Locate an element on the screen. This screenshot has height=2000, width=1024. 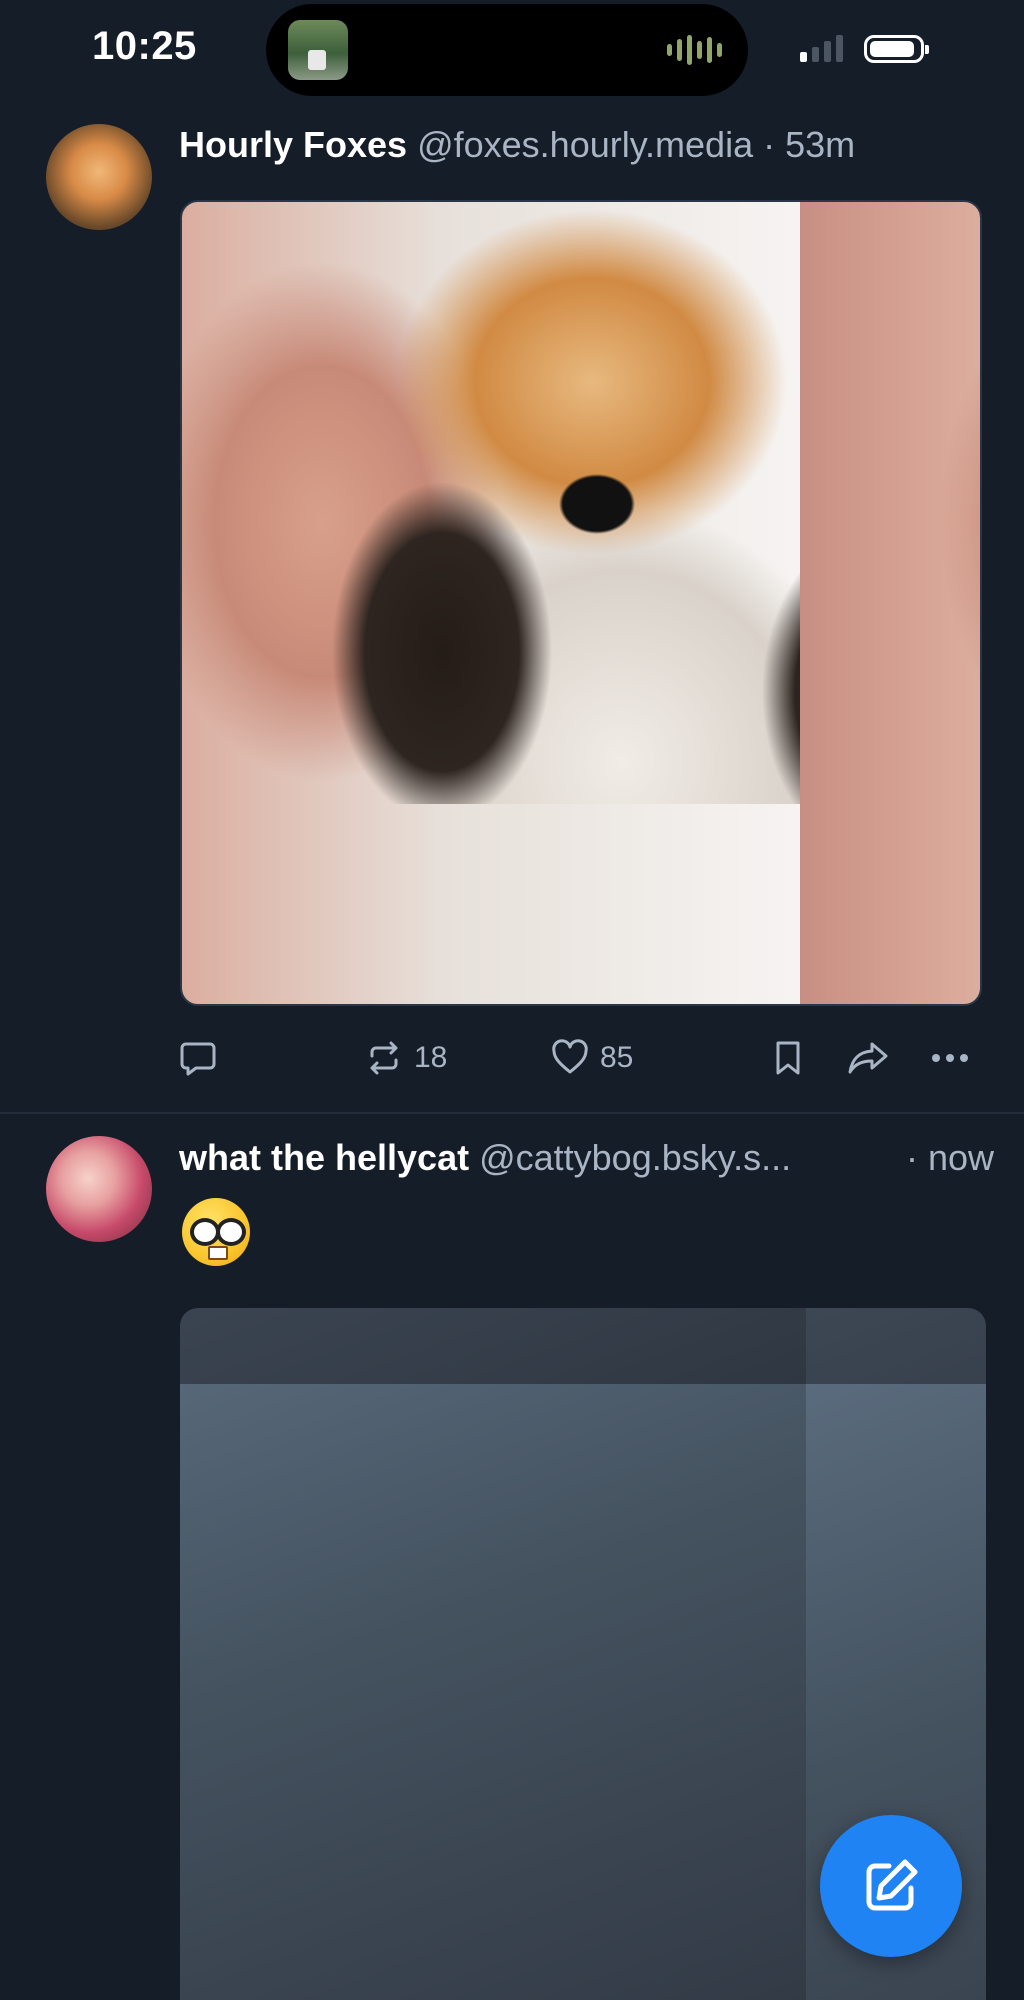
repost-button: 18 is located at coordinates (405, 1058).